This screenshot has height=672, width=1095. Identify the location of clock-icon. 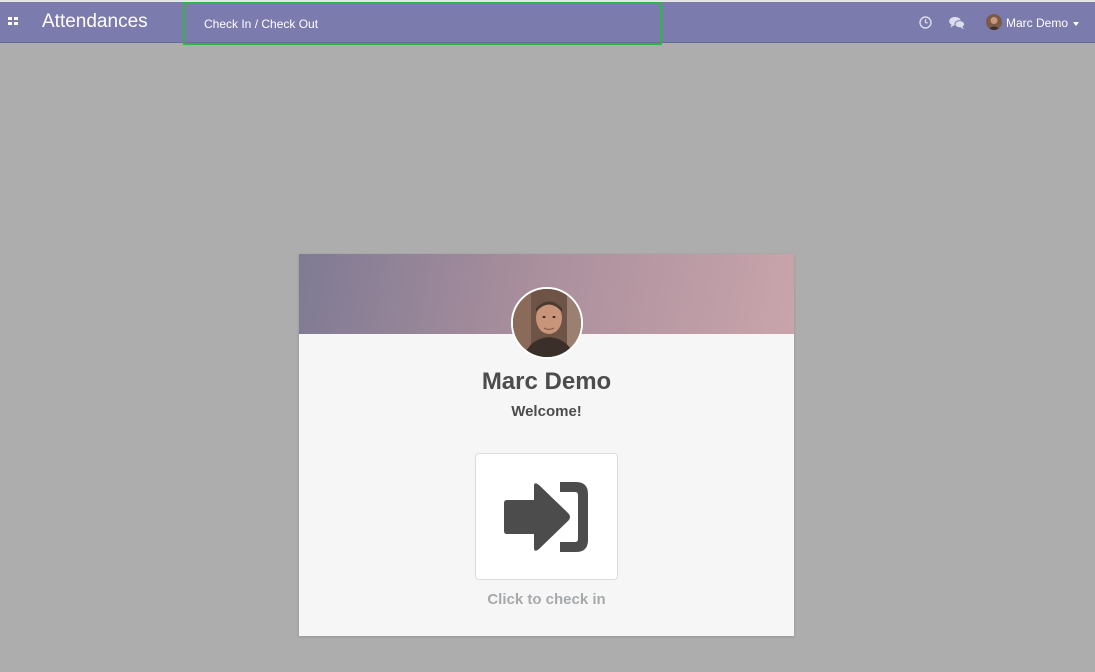
(925, 22).